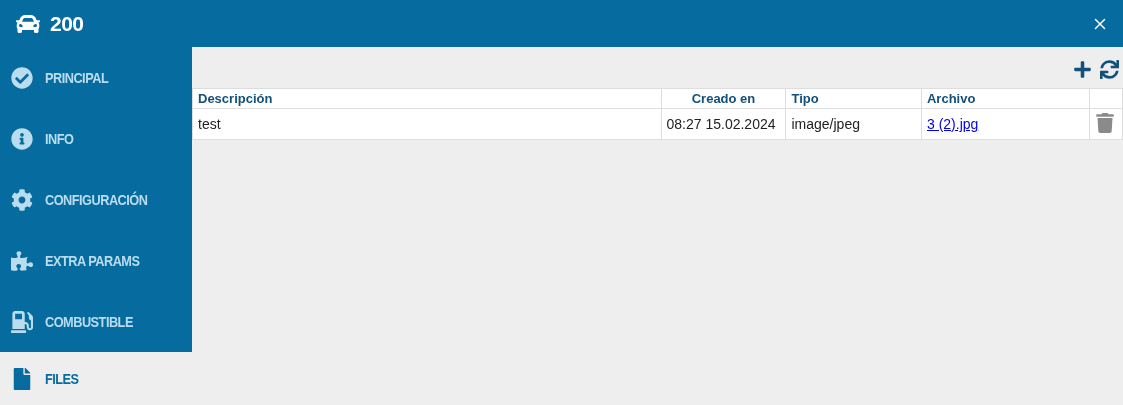  I want to click on column-header: Descripción, so click(426, 98).